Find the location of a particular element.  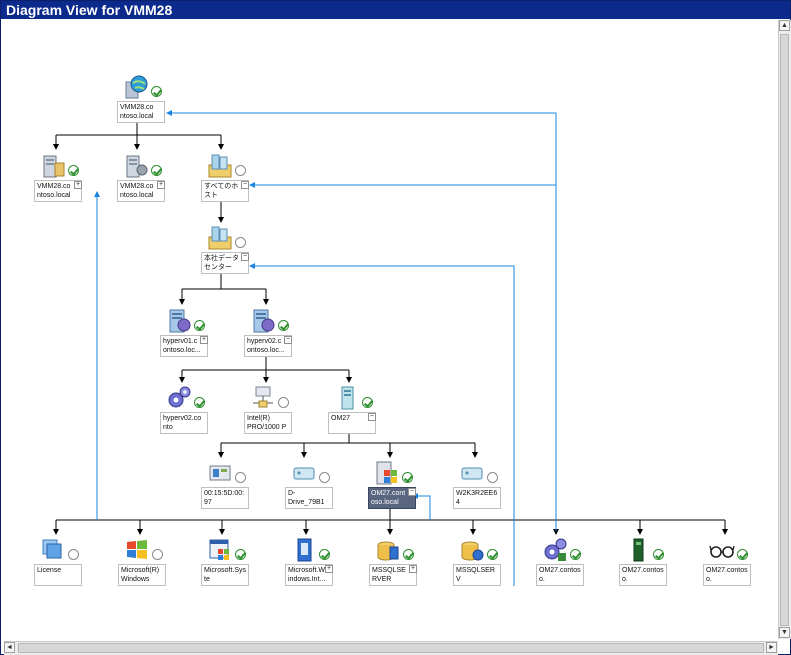

vertical-scroll-thumb is located at coordinates (784, 330).